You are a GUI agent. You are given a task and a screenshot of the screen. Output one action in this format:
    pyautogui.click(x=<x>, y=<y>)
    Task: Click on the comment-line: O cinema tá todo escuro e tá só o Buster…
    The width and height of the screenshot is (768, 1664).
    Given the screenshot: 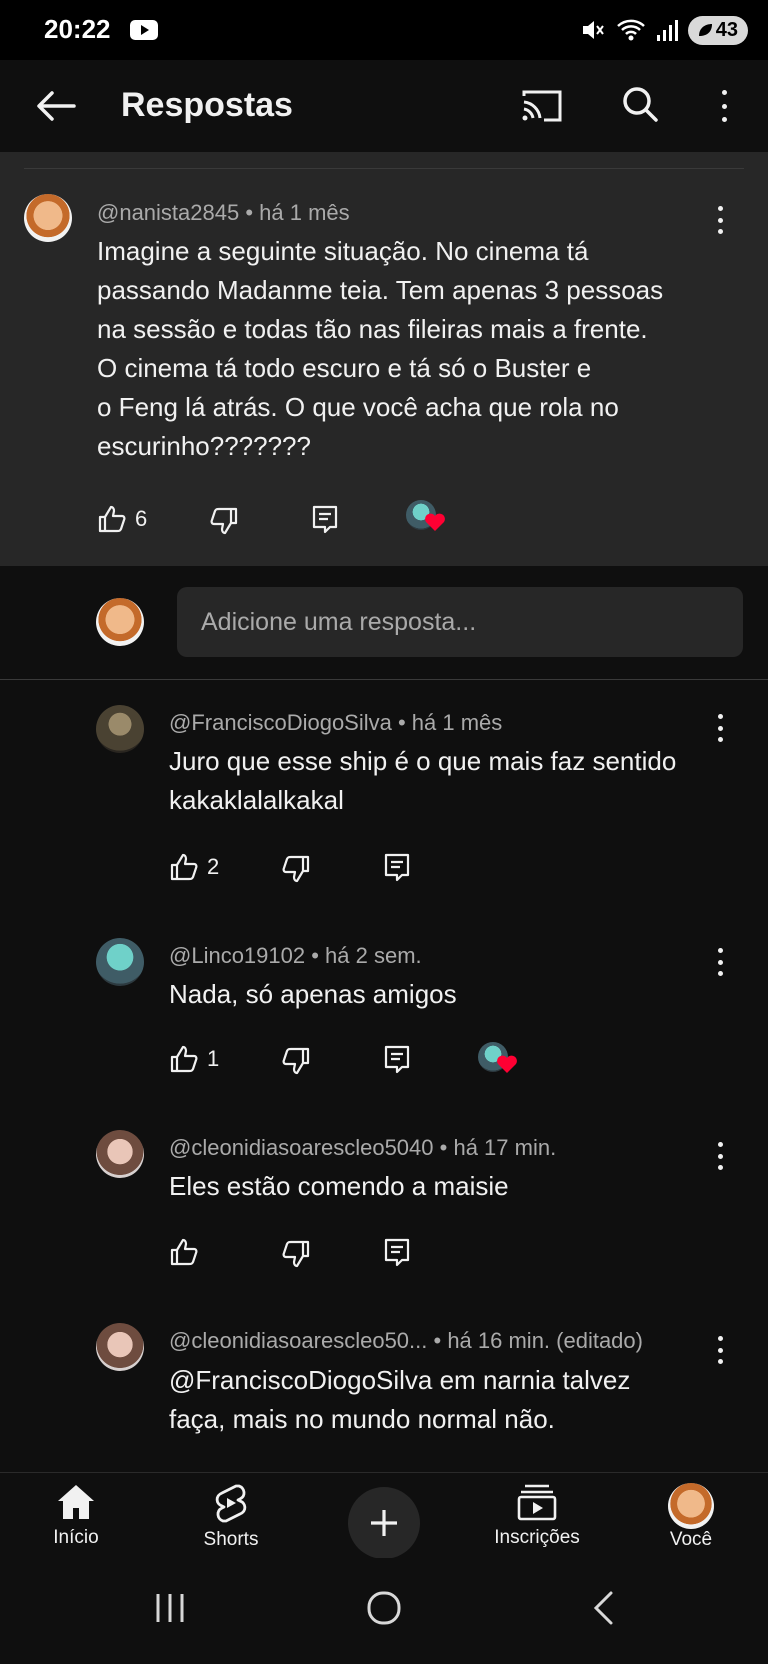 What is the action you would take?
    pyautogui.click(x=344, y=368)
    